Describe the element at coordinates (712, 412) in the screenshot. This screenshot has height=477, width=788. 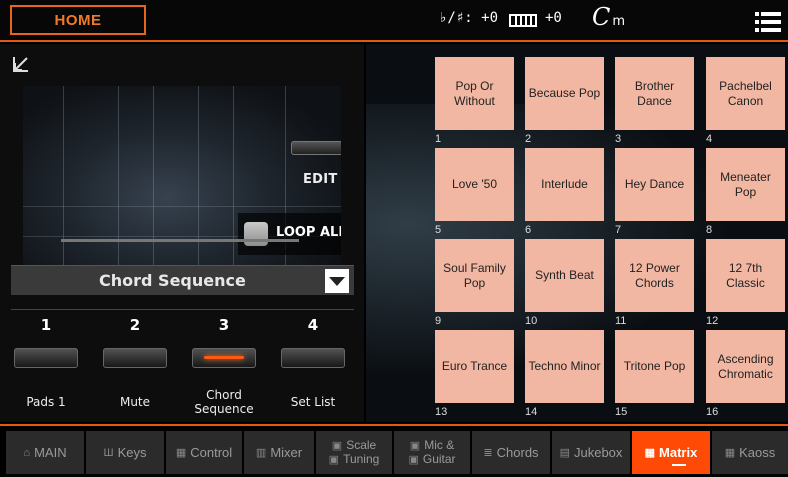
I see `pad-number: 16` at that location.